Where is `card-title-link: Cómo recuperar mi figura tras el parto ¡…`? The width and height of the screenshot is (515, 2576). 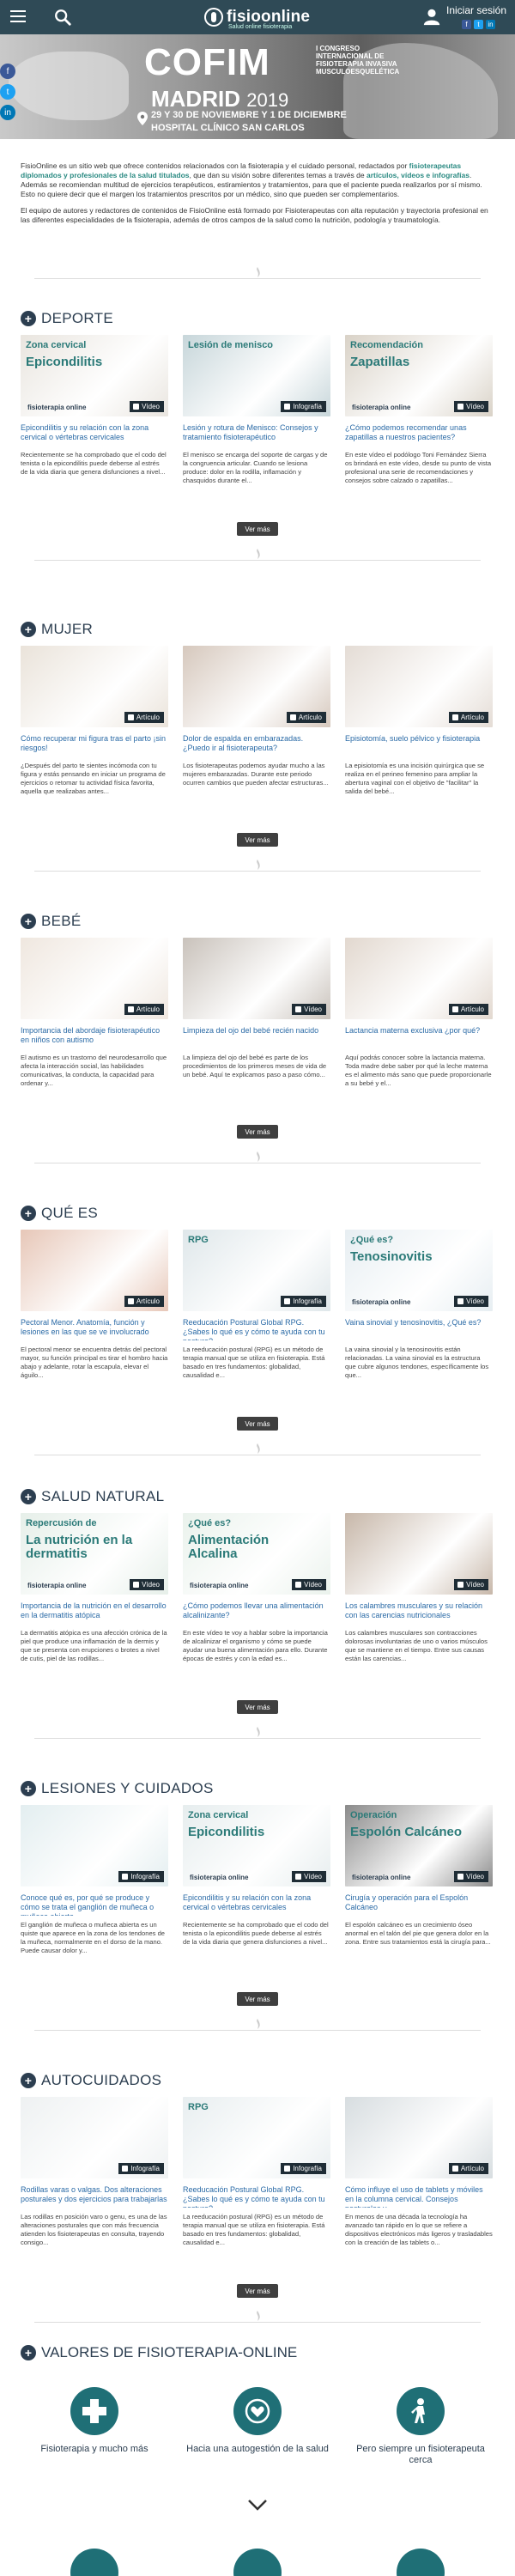
card-title-link: Cómo recuperar mi figura tras el parto ¡… is located at coordinates (94, 745).